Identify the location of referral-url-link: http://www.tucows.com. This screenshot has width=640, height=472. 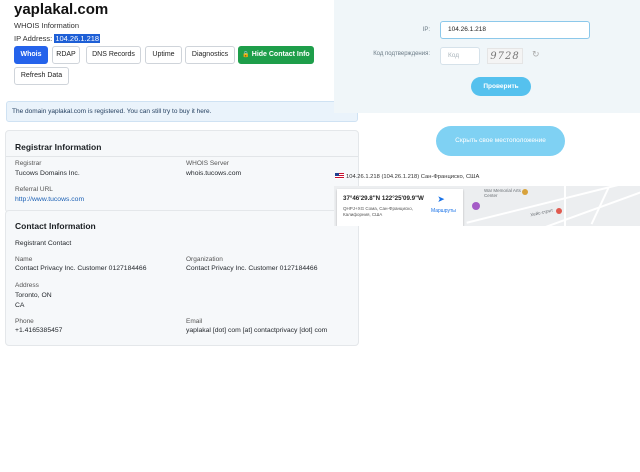
(49, 199).